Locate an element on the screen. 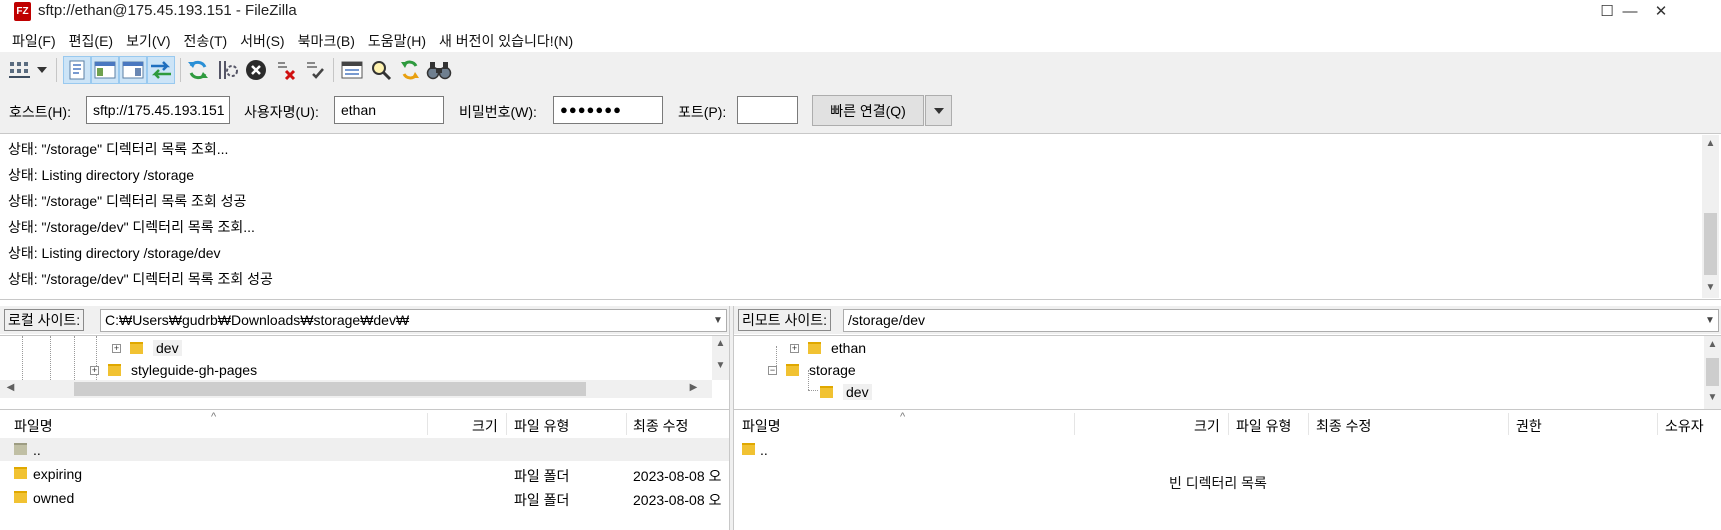  username-input: ethan is located at coordinates (389, 110).